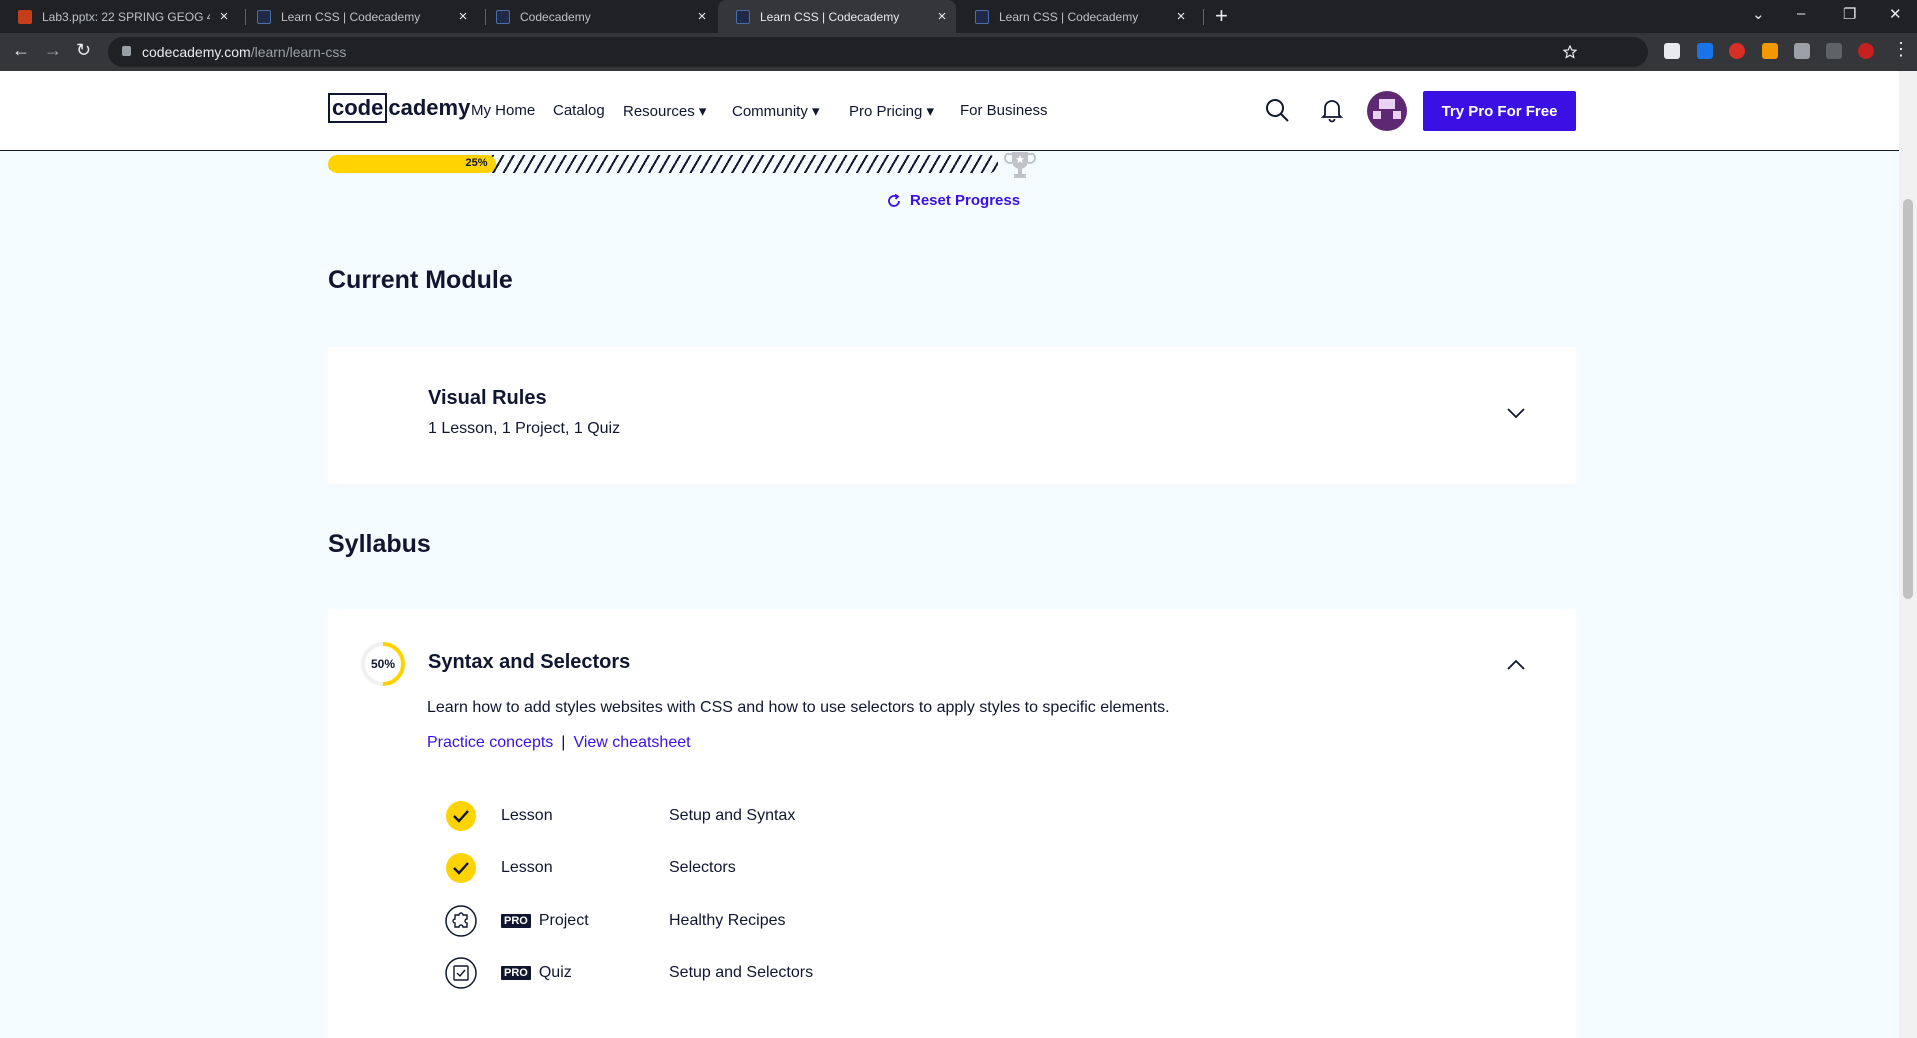 The image size is (1917, 1038). Describe the element at coordinates (1387, 111) in the screenshot. I see `user-avatar` at that location.